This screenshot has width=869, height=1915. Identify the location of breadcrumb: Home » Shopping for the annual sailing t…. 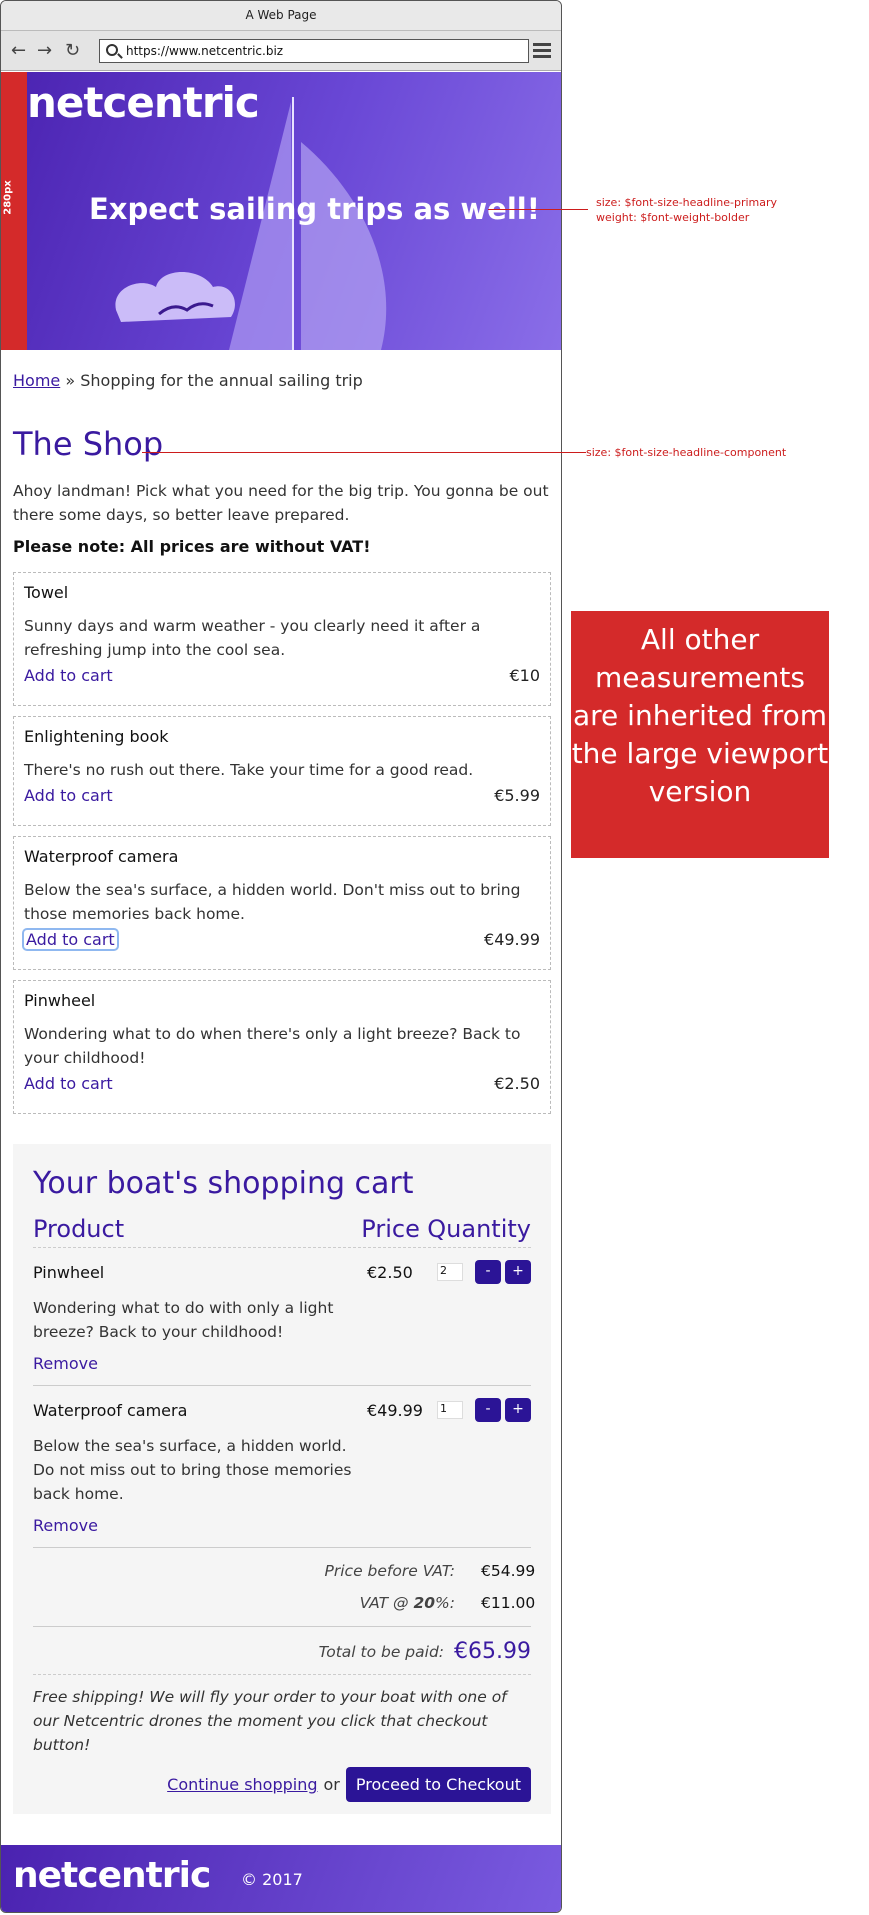
(188, 380).